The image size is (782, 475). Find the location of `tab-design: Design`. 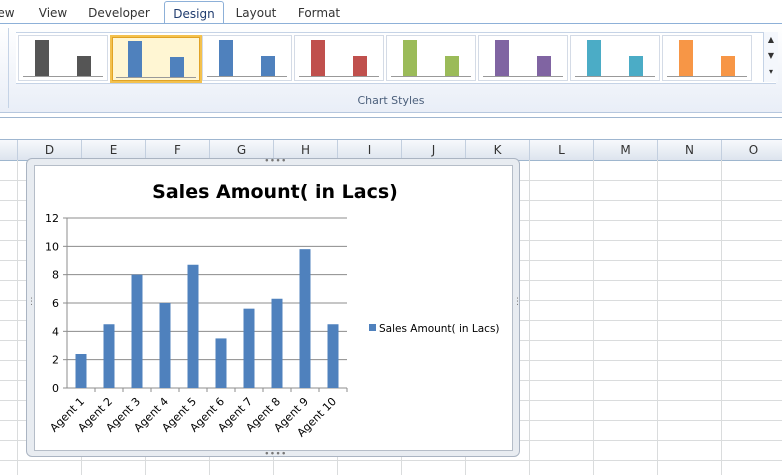

tab-design: Design is located at coordinates (194, 13).